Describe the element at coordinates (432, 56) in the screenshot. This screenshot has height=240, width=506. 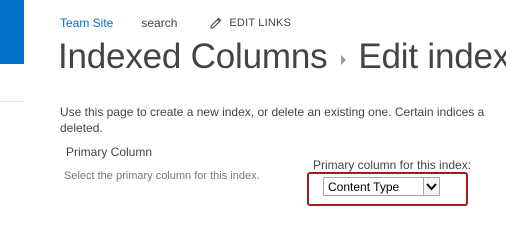
I see `breadcrumb-current: Edit index` at that location.